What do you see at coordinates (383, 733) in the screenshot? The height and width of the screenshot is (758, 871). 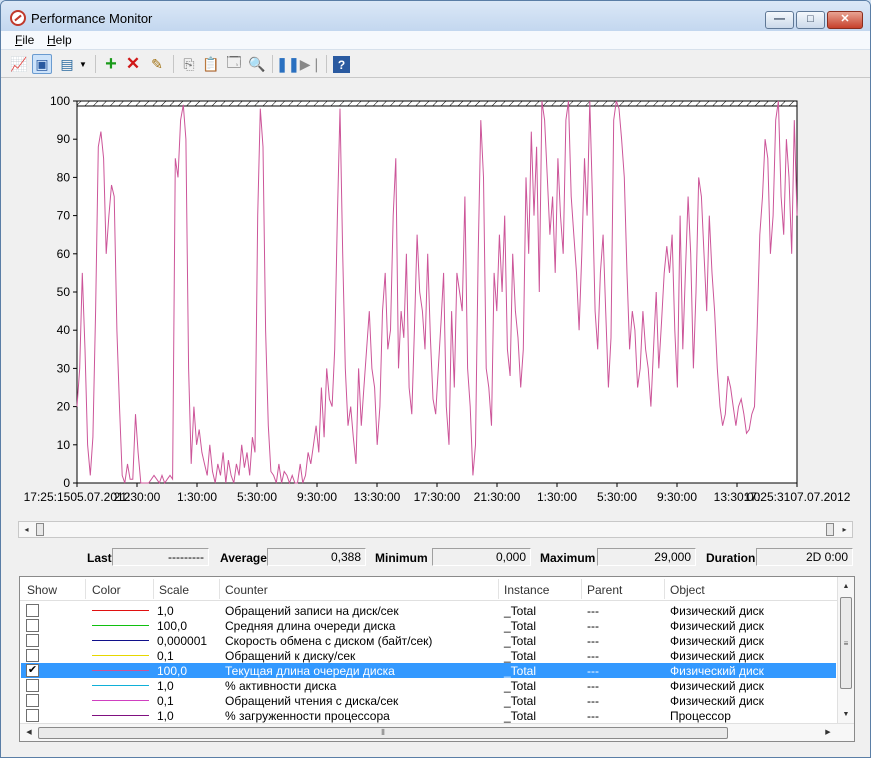 I see `horizontal-scroll-thumb: ⦀` at bounding box center [383, 733].